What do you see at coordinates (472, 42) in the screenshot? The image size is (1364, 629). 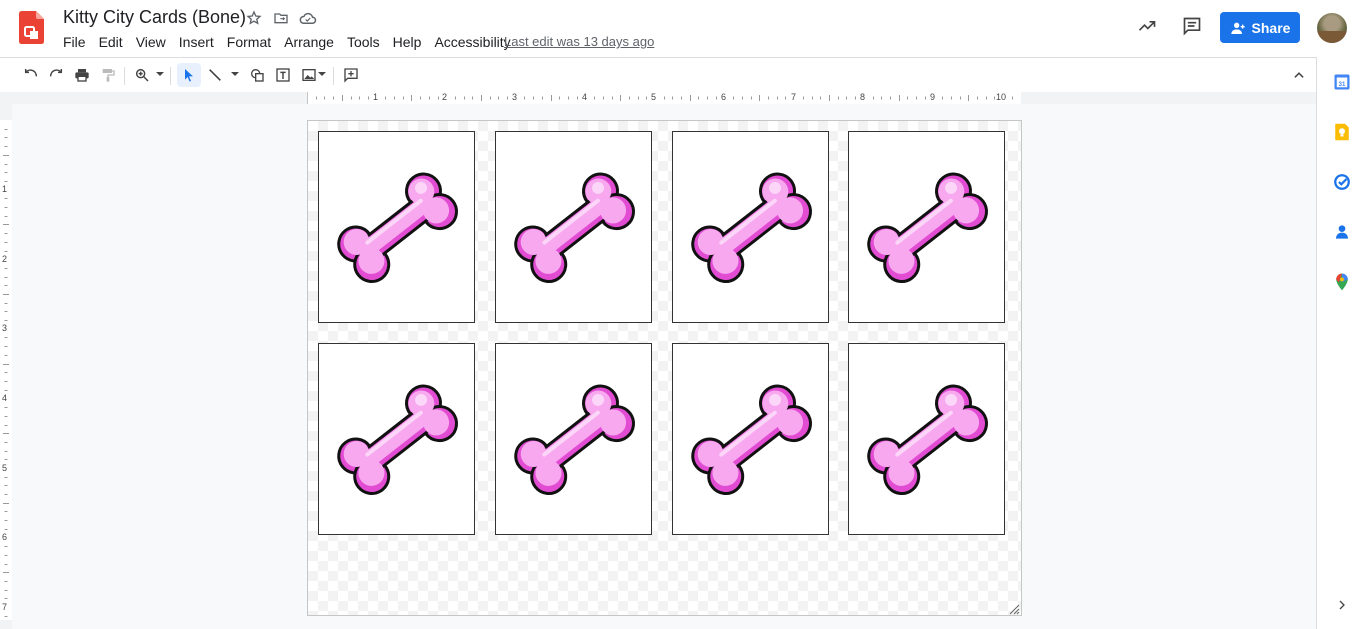 I see `menu-accessibility: Accessibility` at bounding box center [472, 42].